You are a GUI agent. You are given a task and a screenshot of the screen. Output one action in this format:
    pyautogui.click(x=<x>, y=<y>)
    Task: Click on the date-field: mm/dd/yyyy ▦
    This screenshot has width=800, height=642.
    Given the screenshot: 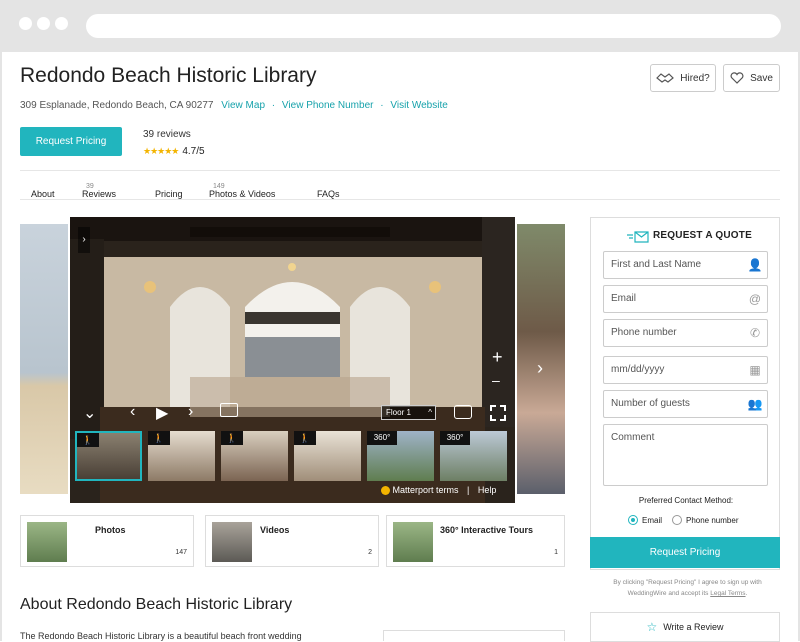 What is the action you would take?
    pyautogui.click(x=685, y=370)
    